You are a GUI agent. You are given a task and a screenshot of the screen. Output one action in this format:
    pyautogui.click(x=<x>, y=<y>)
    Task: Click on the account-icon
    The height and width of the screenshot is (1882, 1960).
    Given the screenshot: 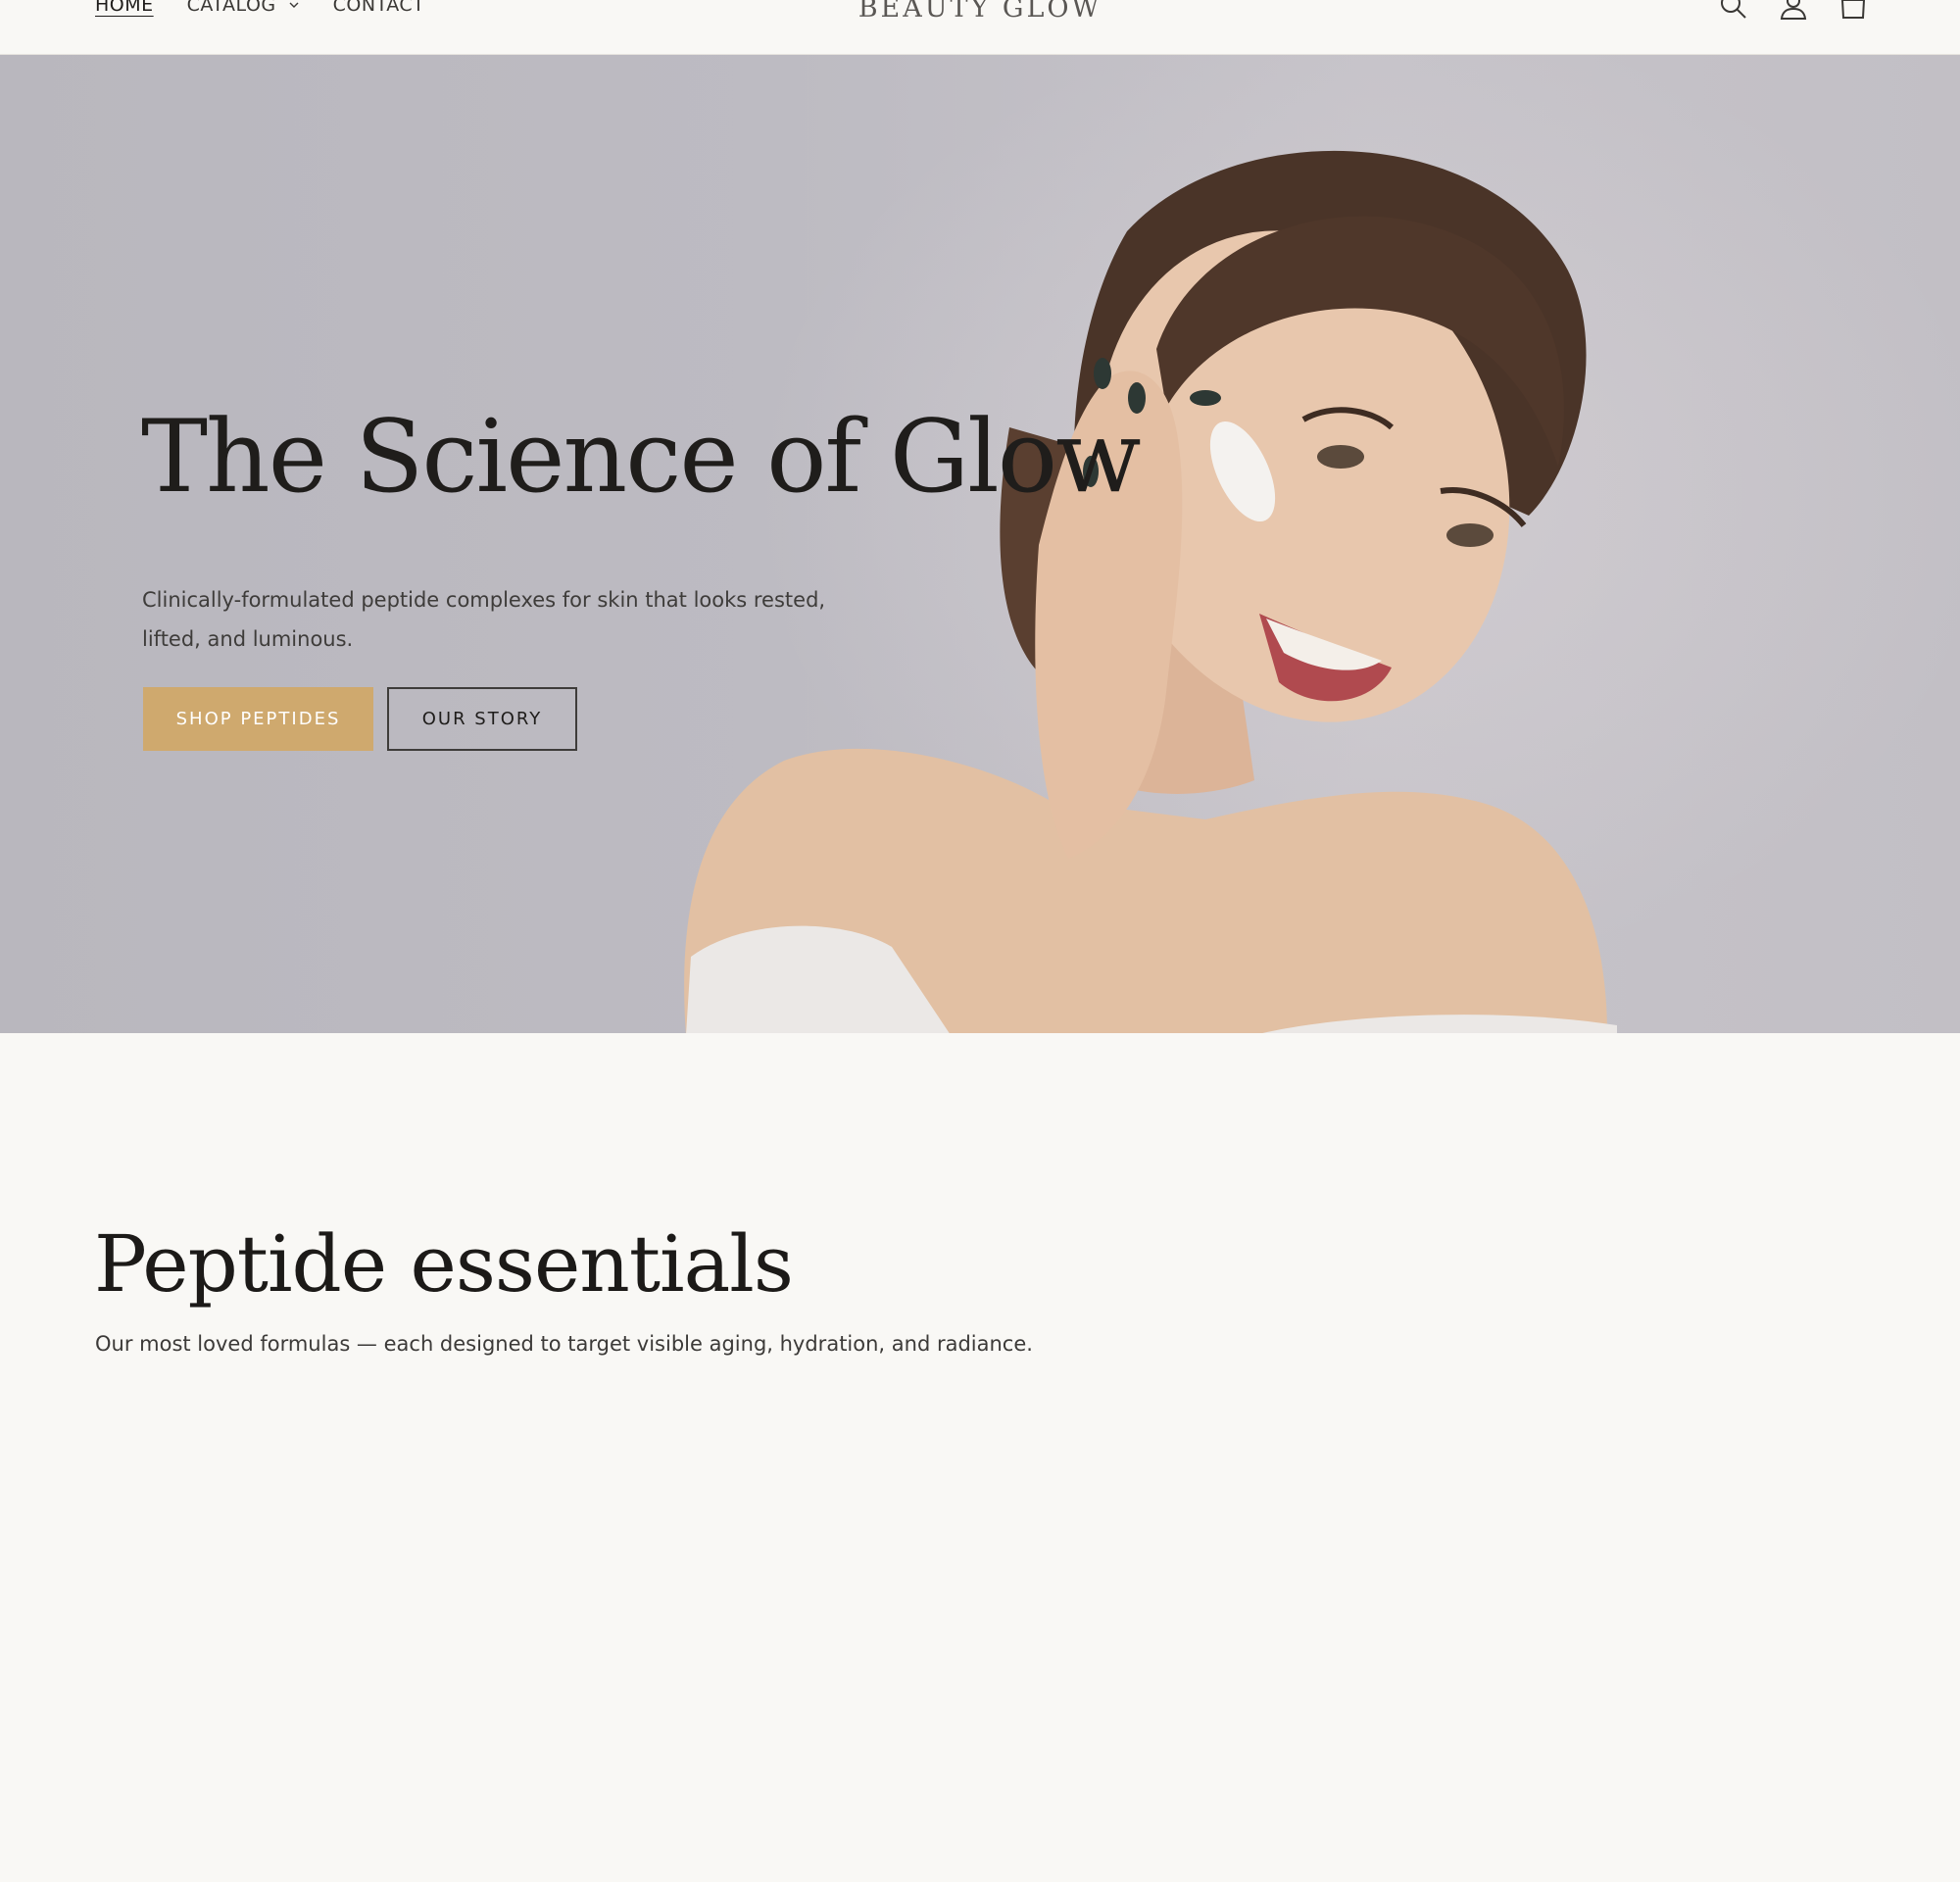 What is the action you would take?
    pyautogui.click(x=1793, y=11)
    